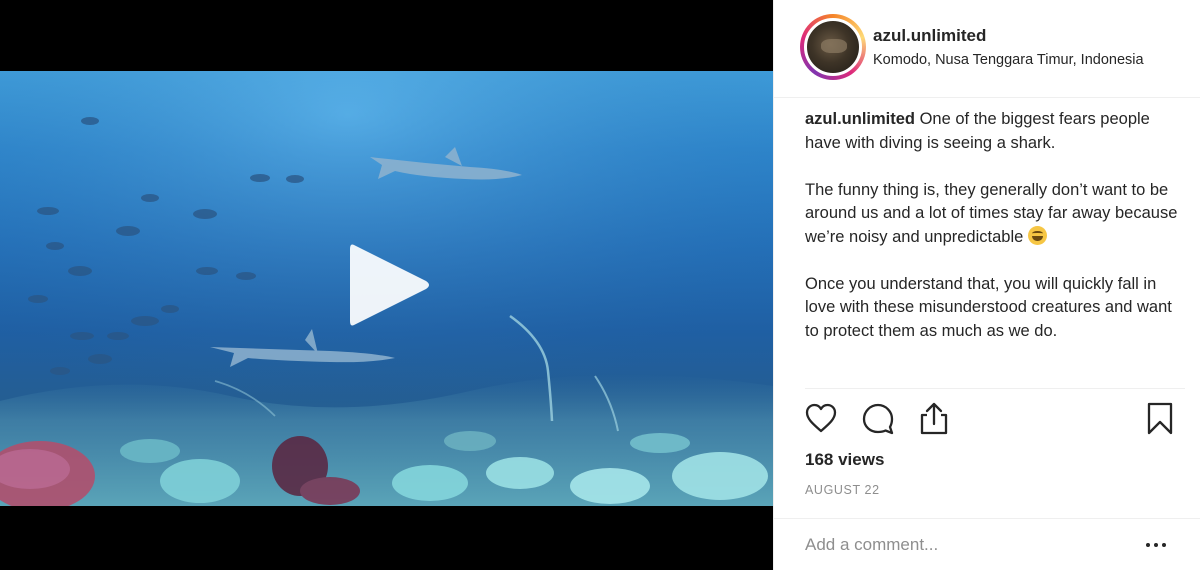 Image resolution: width=1200 pixels, height=570 pixels. I want to click on play-icon, so click(389, 285).